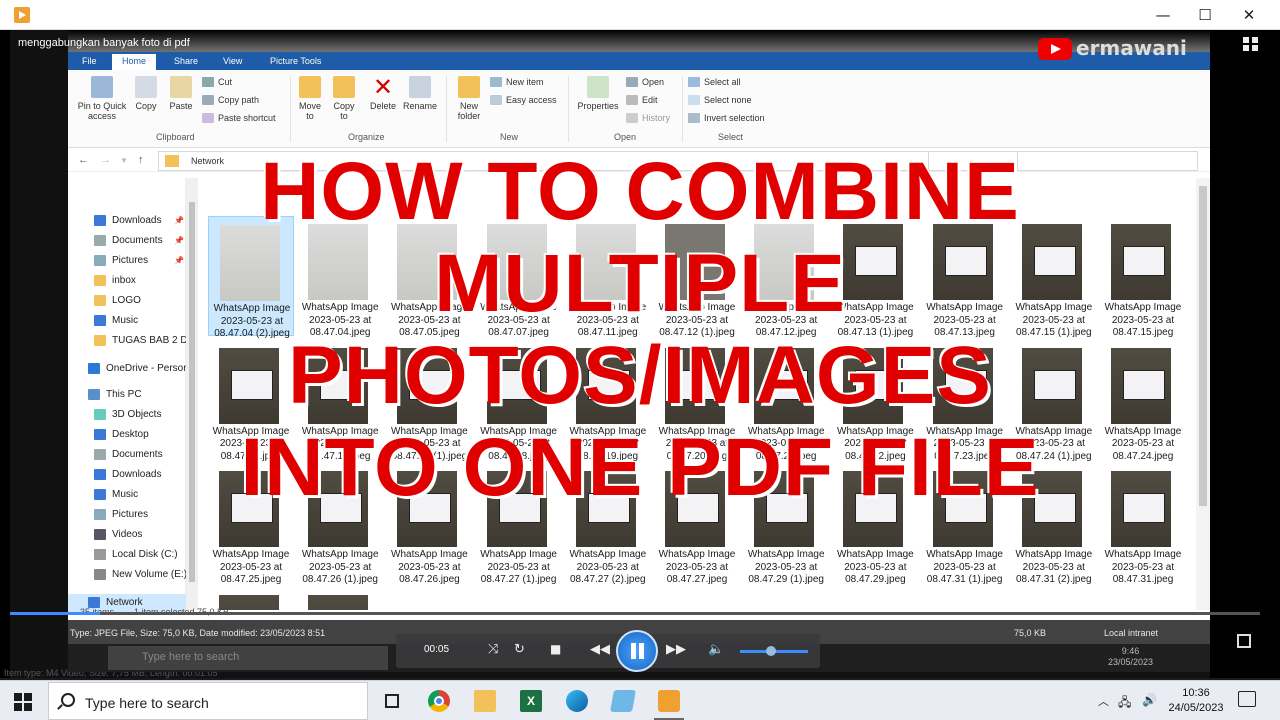 The image size is (1280, 720). Describe the element at coordinates (23, 702) in the screenshot. I see `start-windows-icon` at that location.